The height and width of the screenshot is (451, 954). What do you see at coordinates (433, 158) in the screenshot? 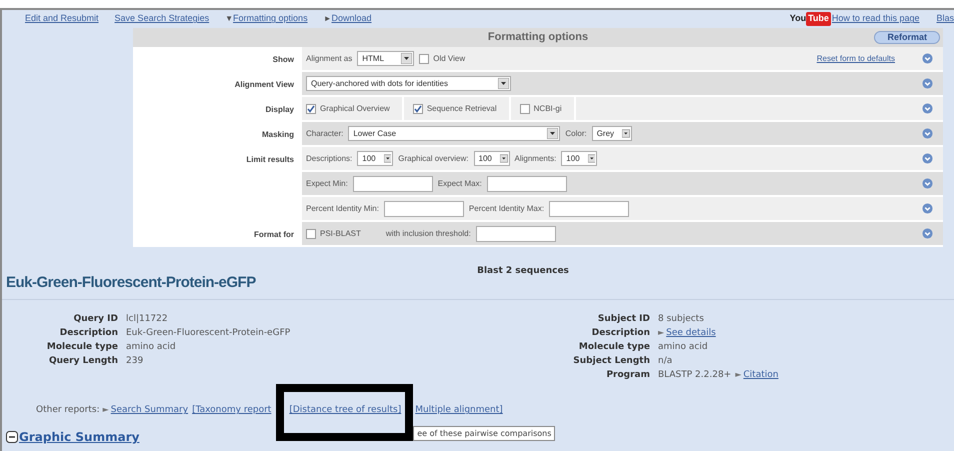
I see `field-label: Graphical overview:` at bounding box center [433, 158].